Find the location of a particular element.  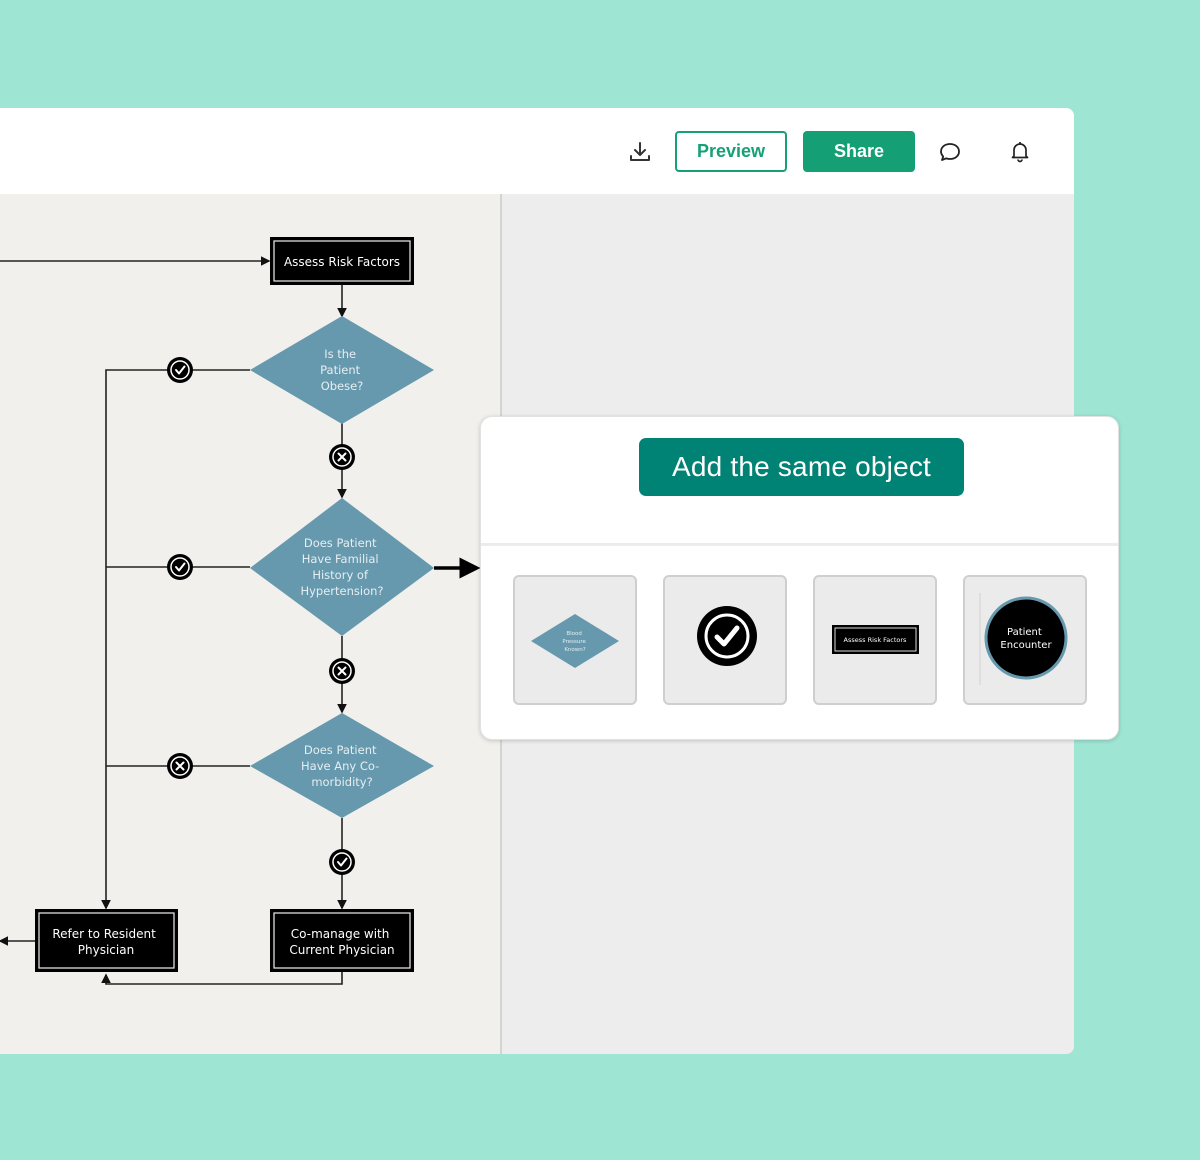

comment-icon is located at coordinates (950, 152).